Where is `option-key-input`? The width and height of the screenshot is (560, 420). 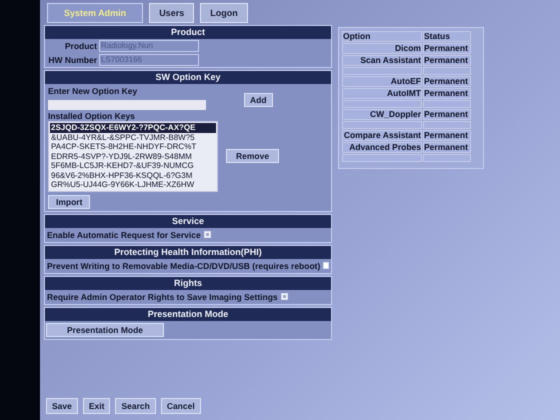 option-key-input is located at coordinates (127, 105).